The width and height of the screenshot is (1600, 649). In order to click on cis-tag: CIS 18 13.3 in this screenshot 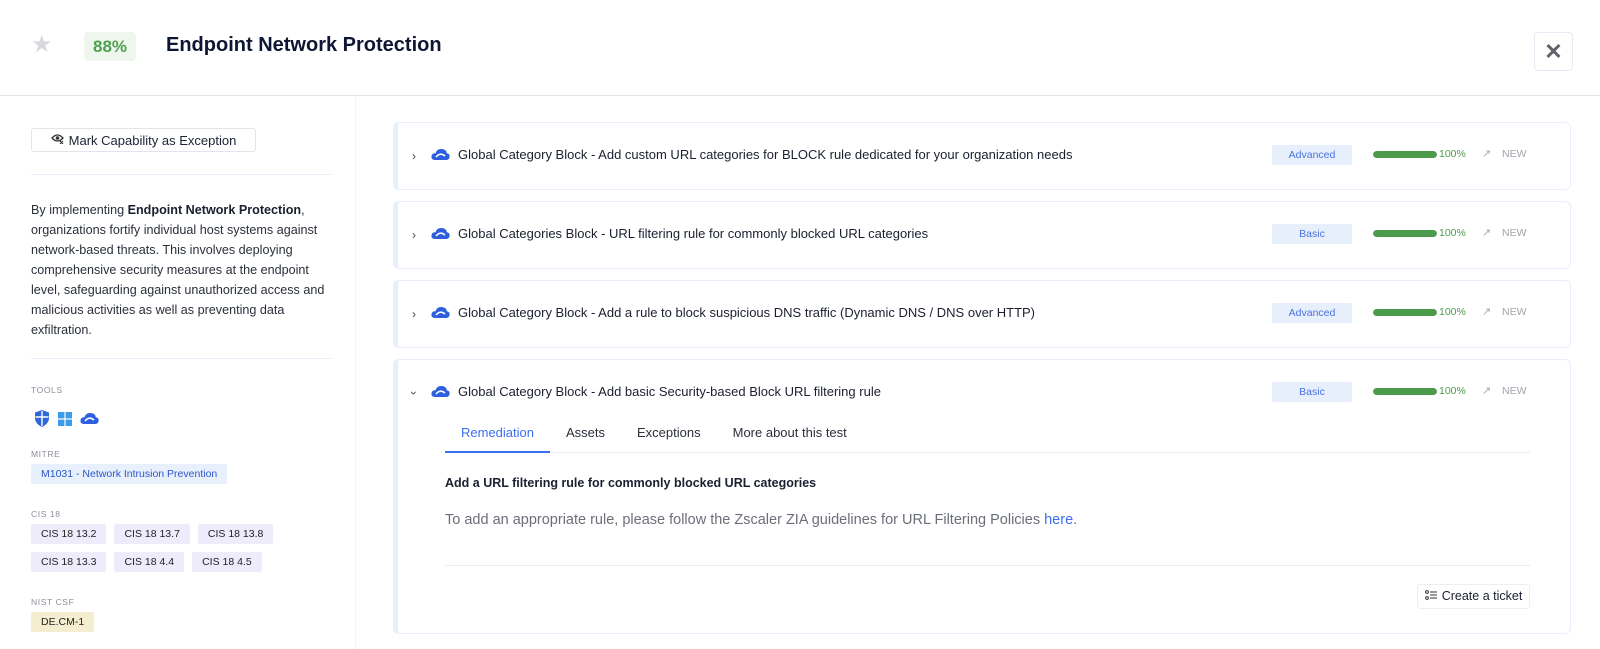, I will do `click(69, 562)`.